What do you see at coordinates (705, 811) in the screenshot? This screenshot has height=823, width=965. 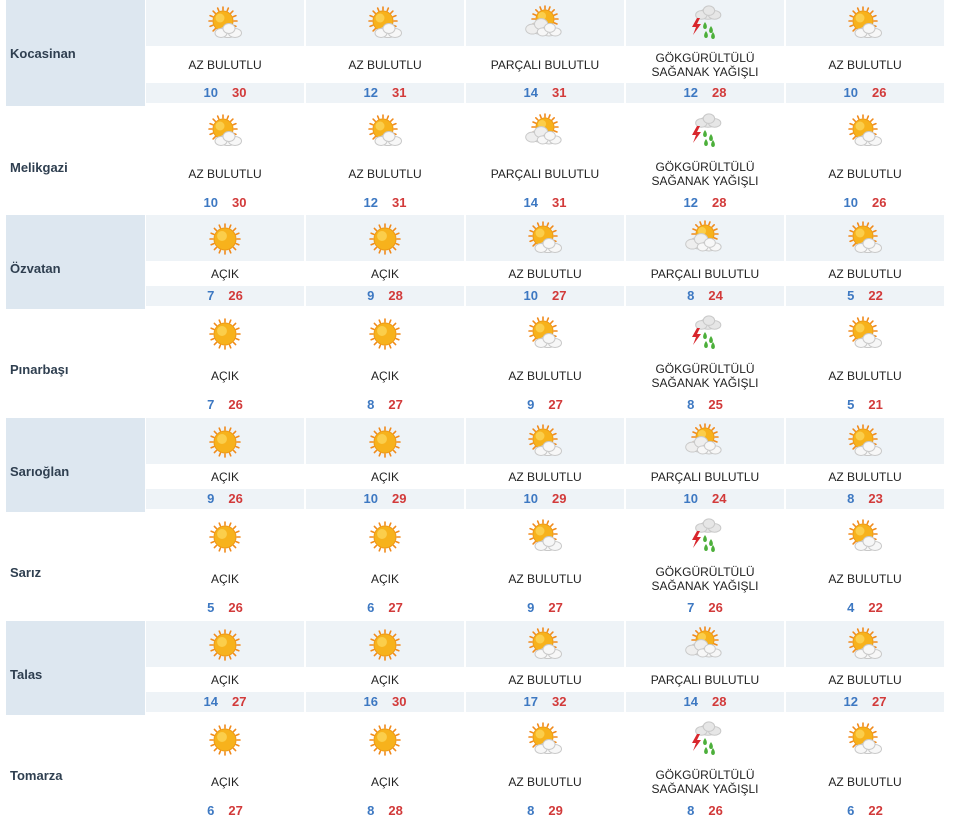 I see `temperature-range: 8 26` at bounding box center [705, 811].